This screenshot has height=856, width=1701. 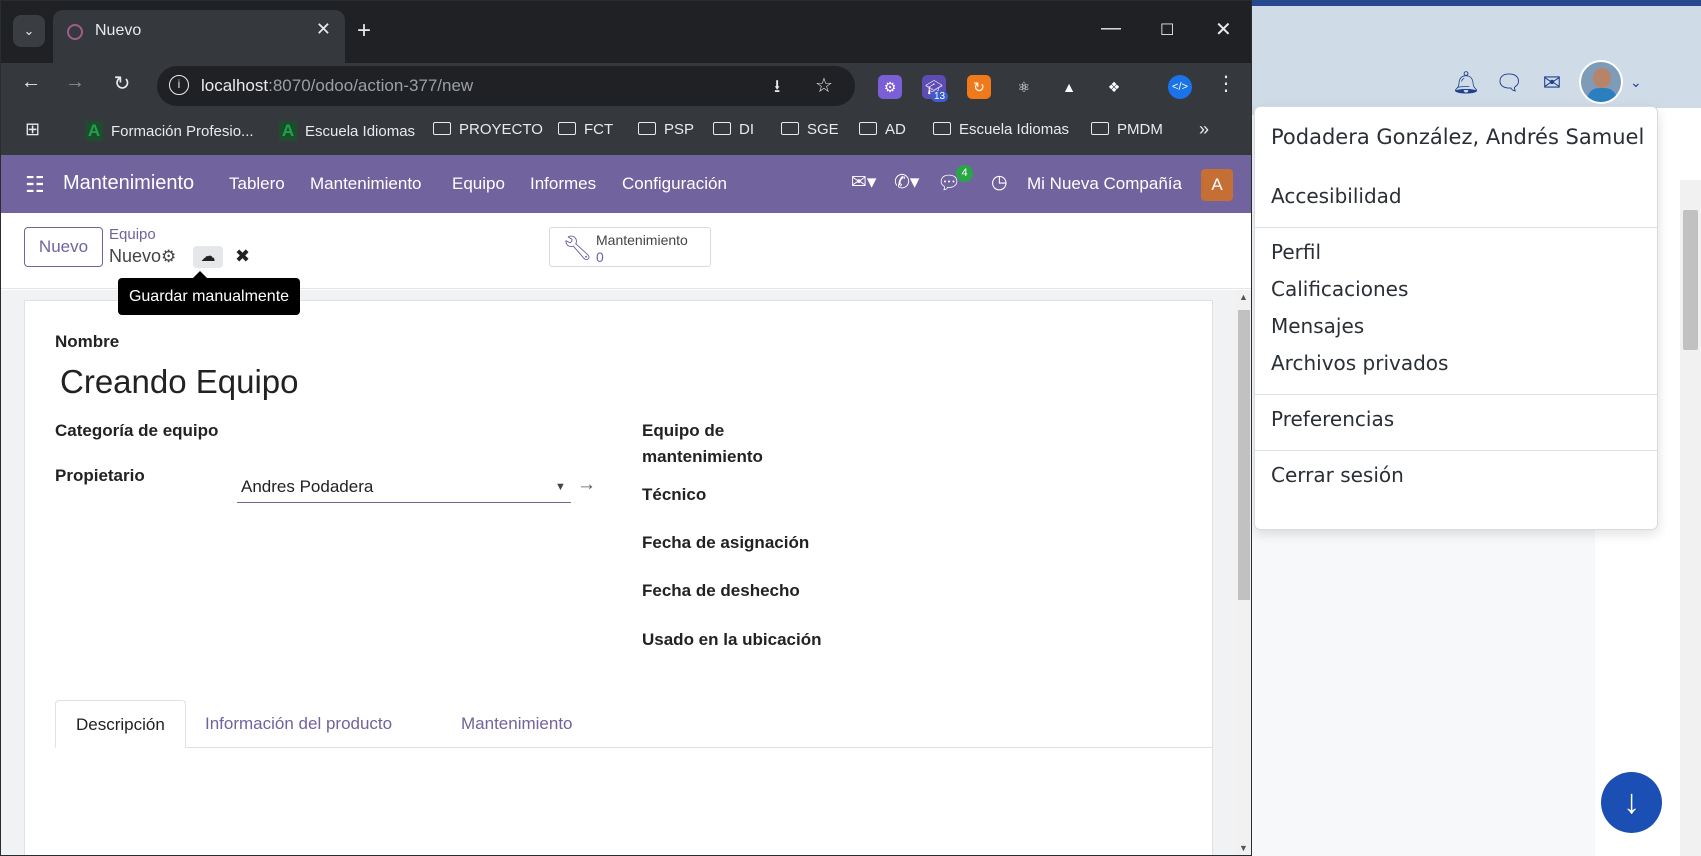 I want to click on user-avatar, so click(x=1601, y=82).